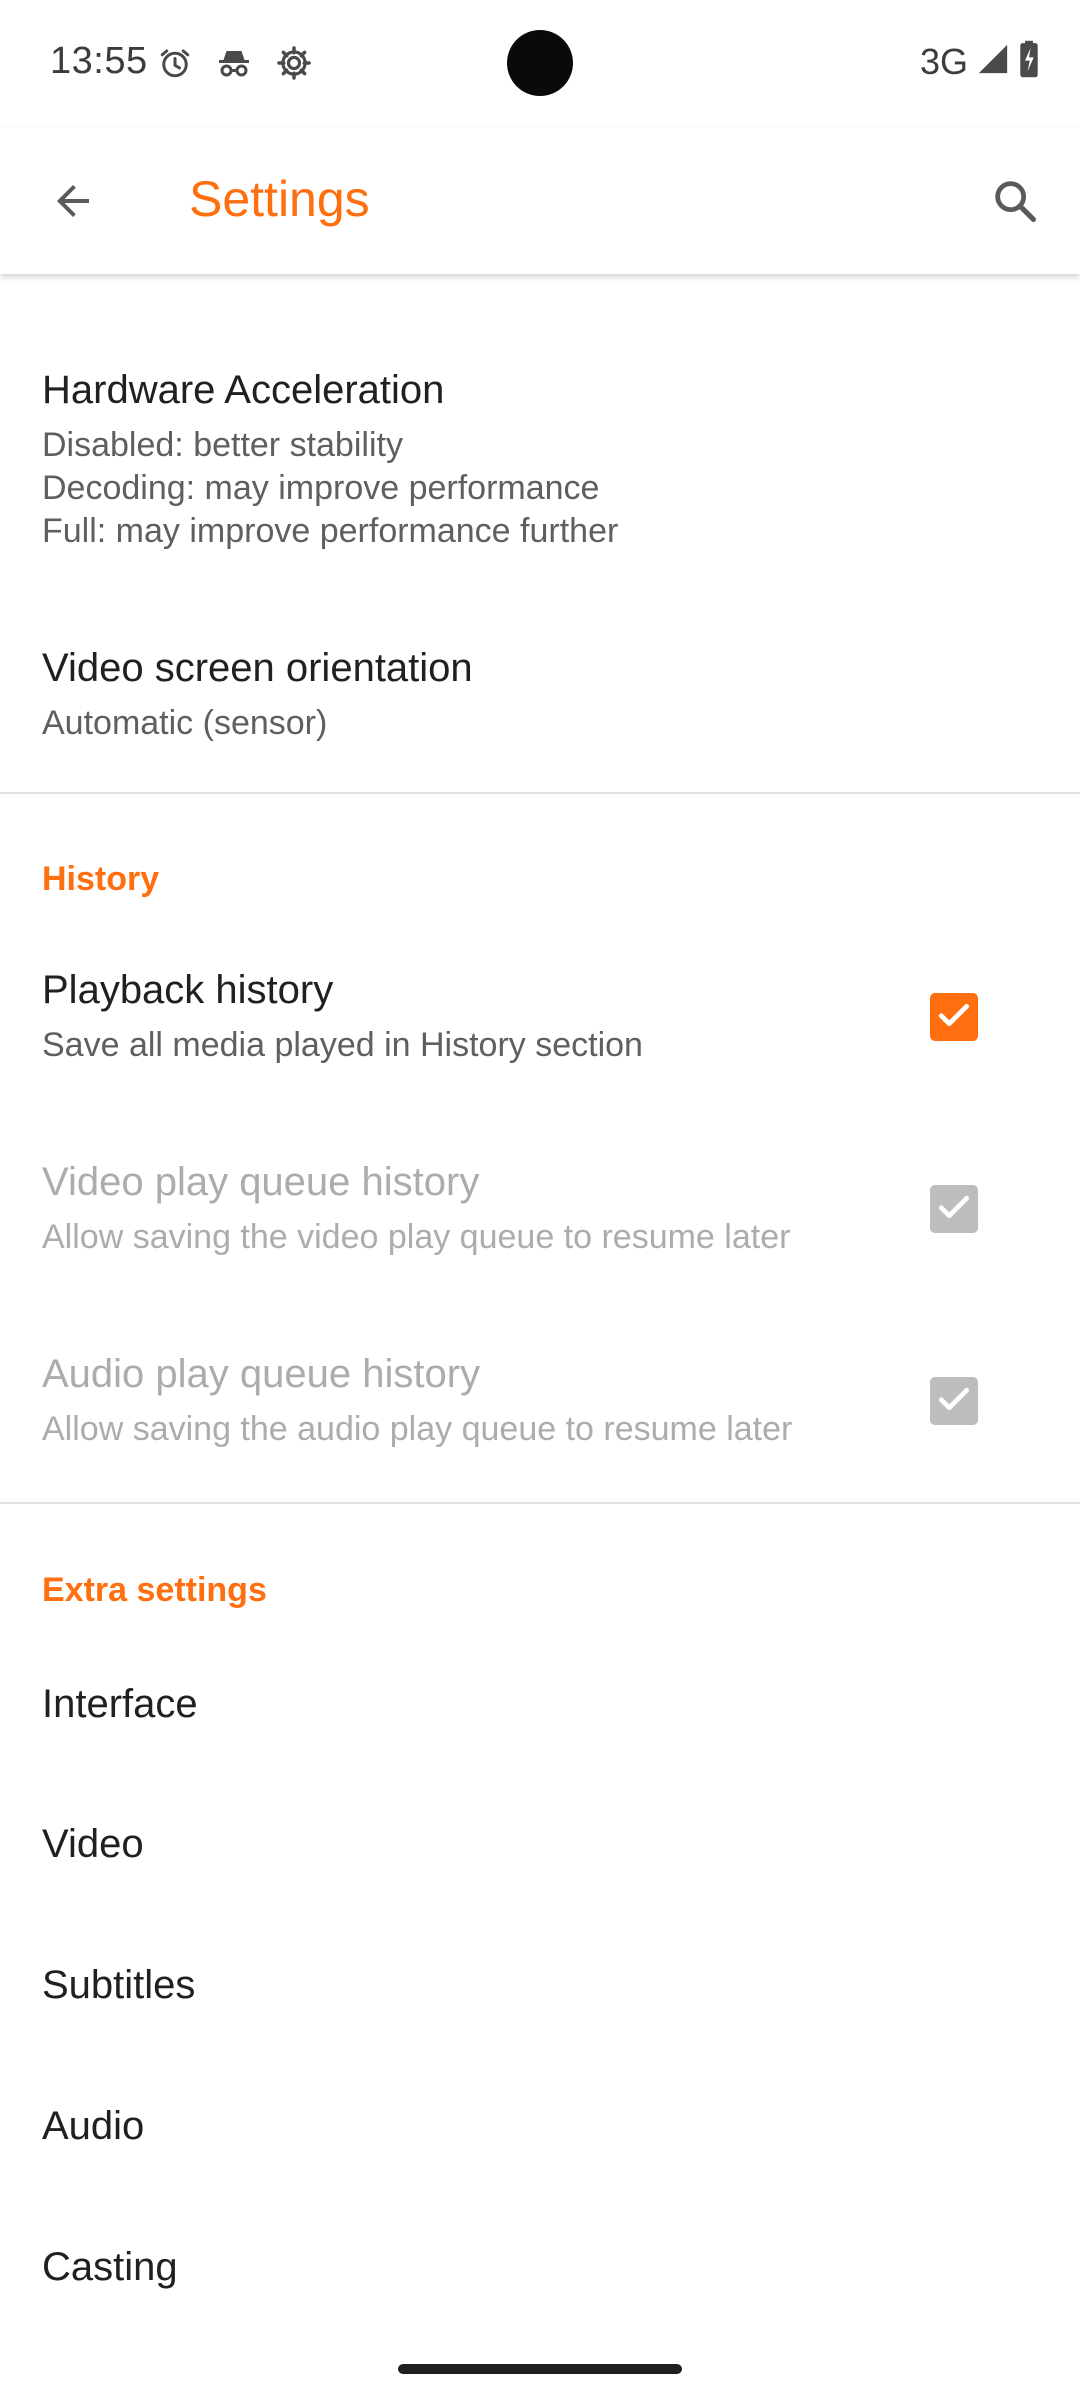 The width and height of the screenshot is (1080, 2400). What do you see at coordinates (101, 879) in the screenshot?
I see `section-header-history: History` at bounding box center [101, 879].